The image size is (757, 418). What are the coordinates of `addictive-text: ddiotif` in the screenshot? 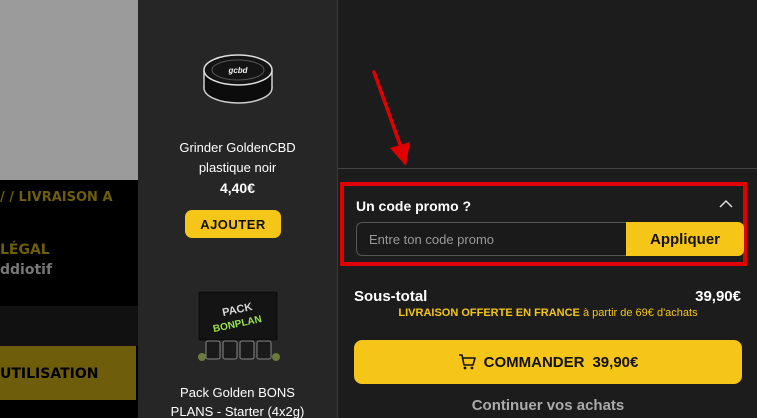 It's located at (26, 270).